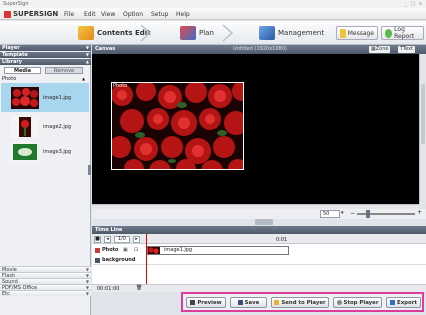  I want to click on sidebar-player-header: Player ▼, so click(45, 48).